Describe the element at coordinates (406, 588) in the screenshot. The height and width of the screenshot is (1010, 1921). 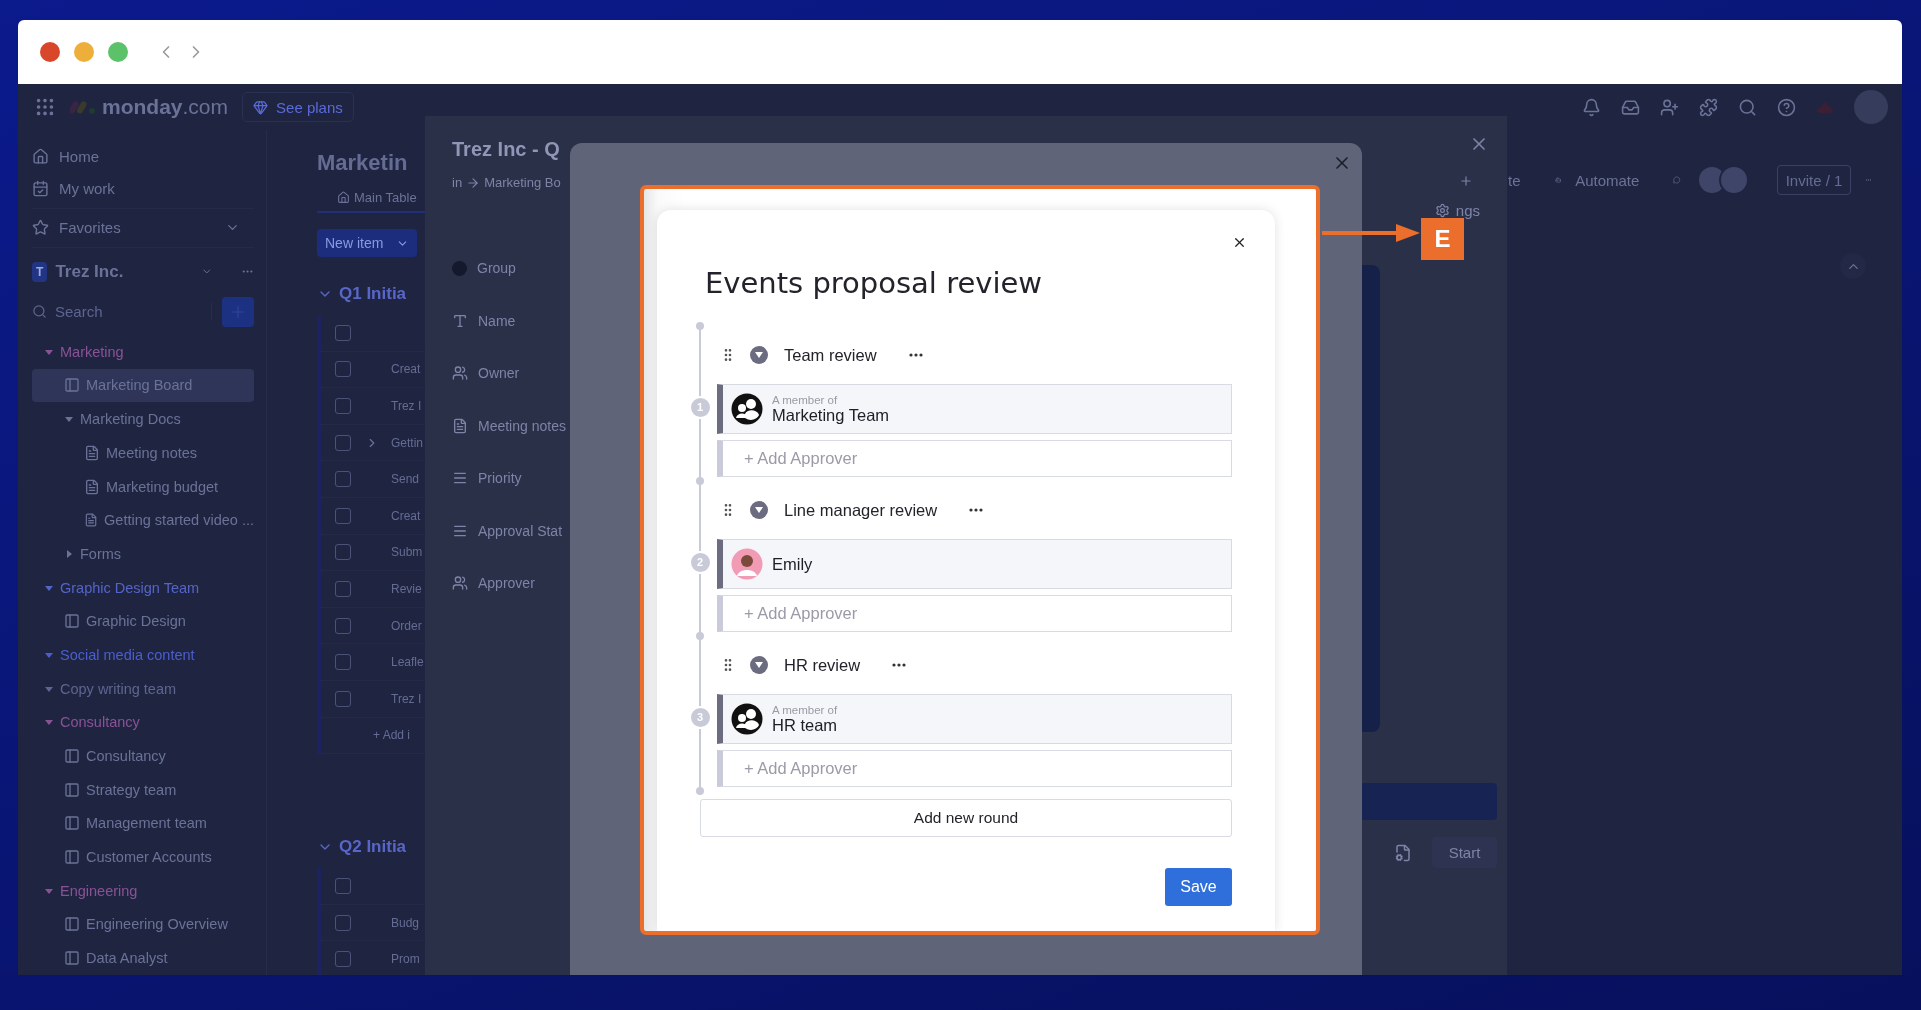
I see `table-cell: Revie` at that location.